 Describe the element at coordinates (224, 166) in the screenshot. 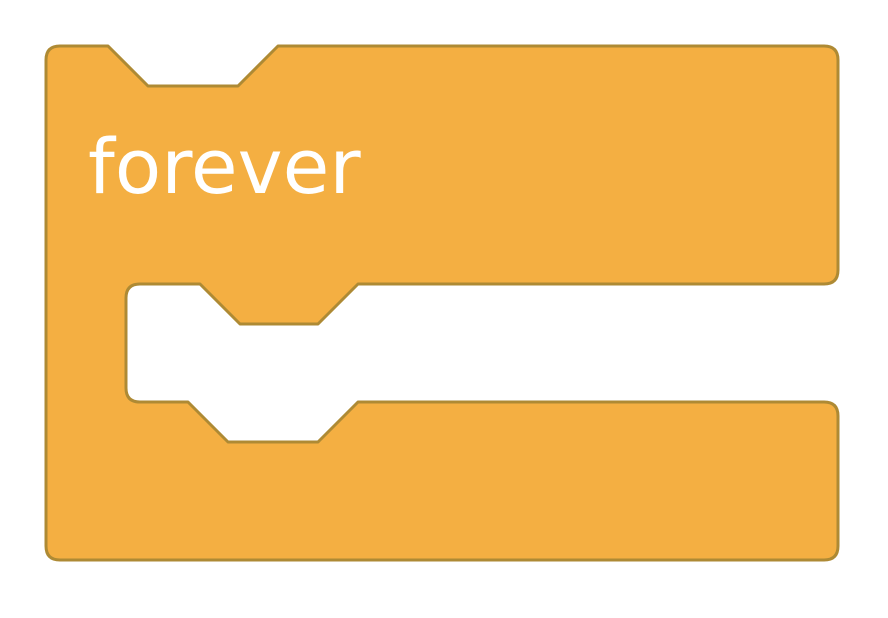

I see `forever-block-label: forever` at that location.